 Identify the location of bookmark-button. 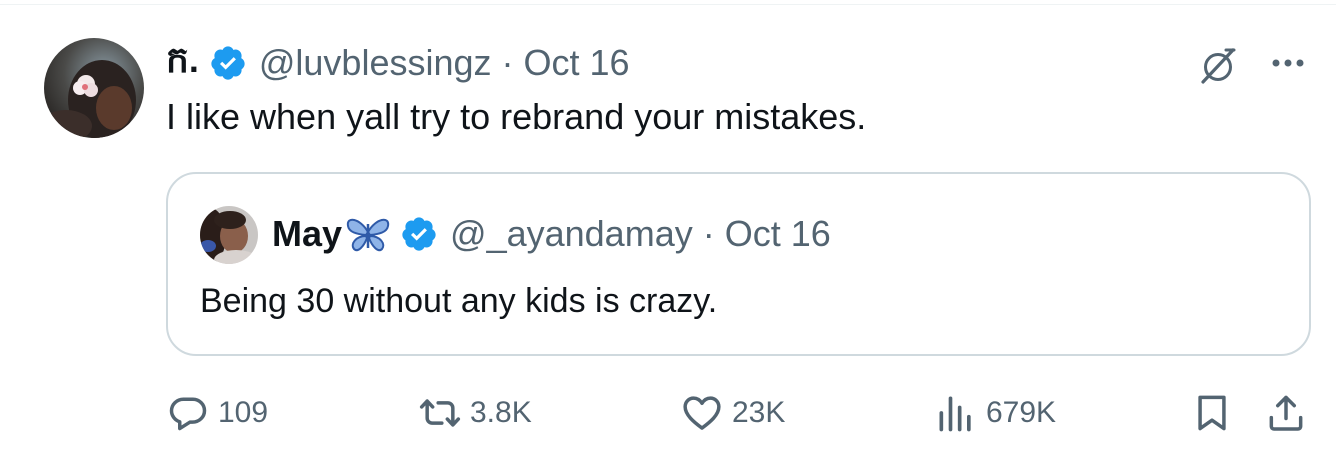
(1212, 413).